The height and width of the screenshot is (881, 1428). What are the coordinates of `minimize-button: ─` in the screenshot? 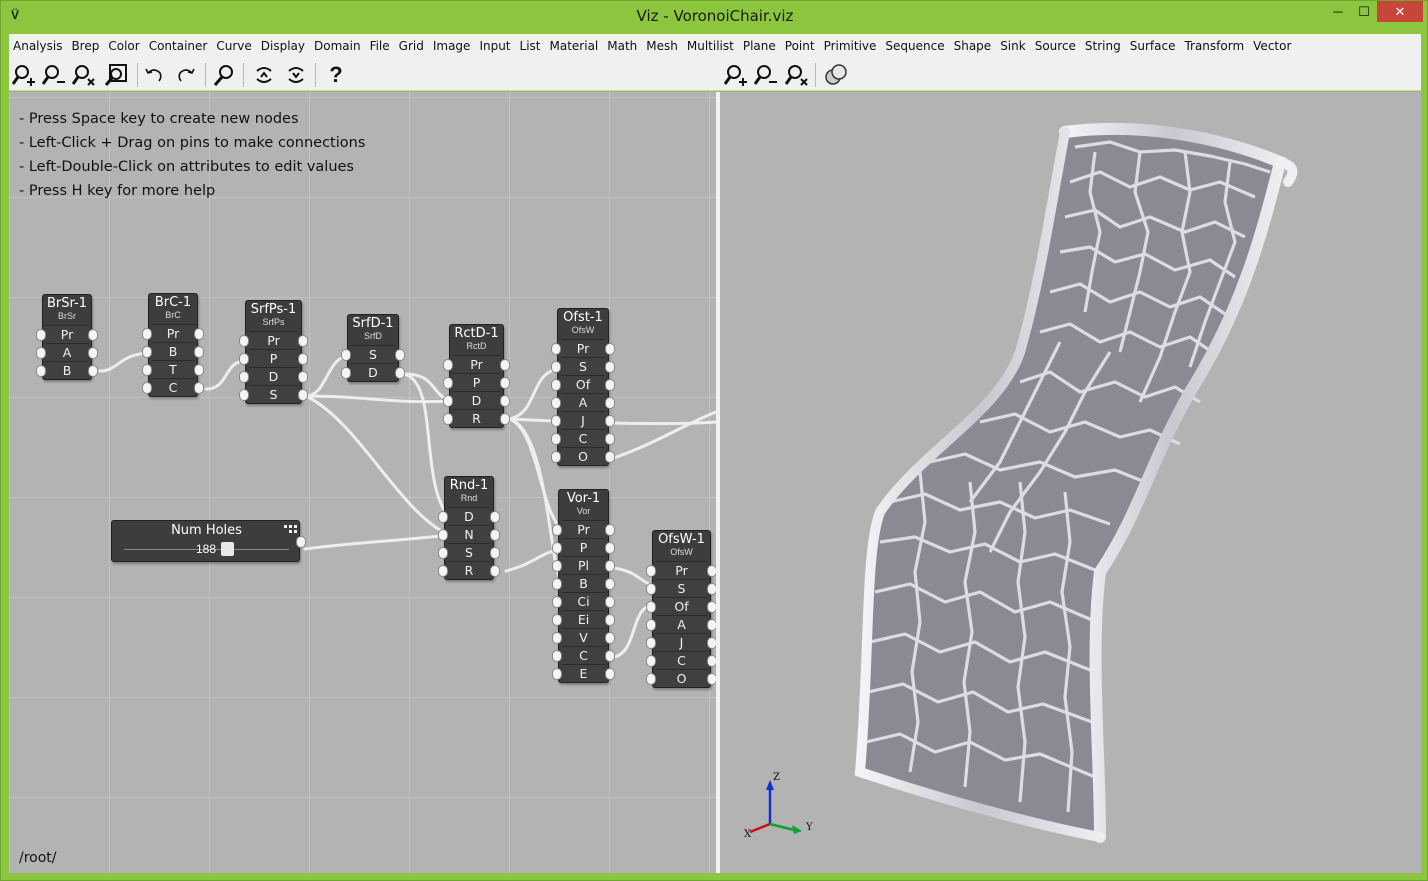 It's located at (1338, 12).